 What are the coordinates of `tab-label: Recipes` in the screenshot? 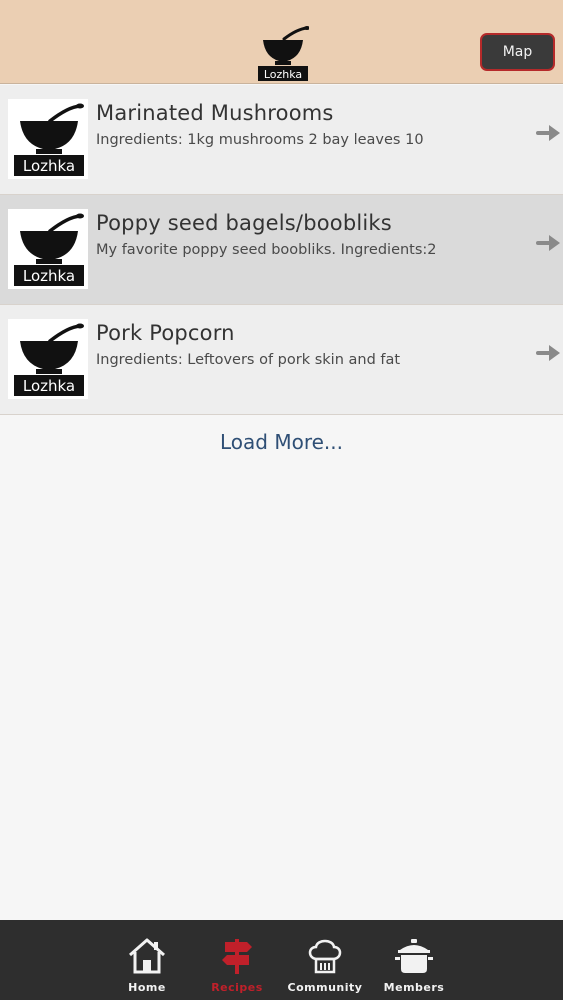 It's located at (237, 987).